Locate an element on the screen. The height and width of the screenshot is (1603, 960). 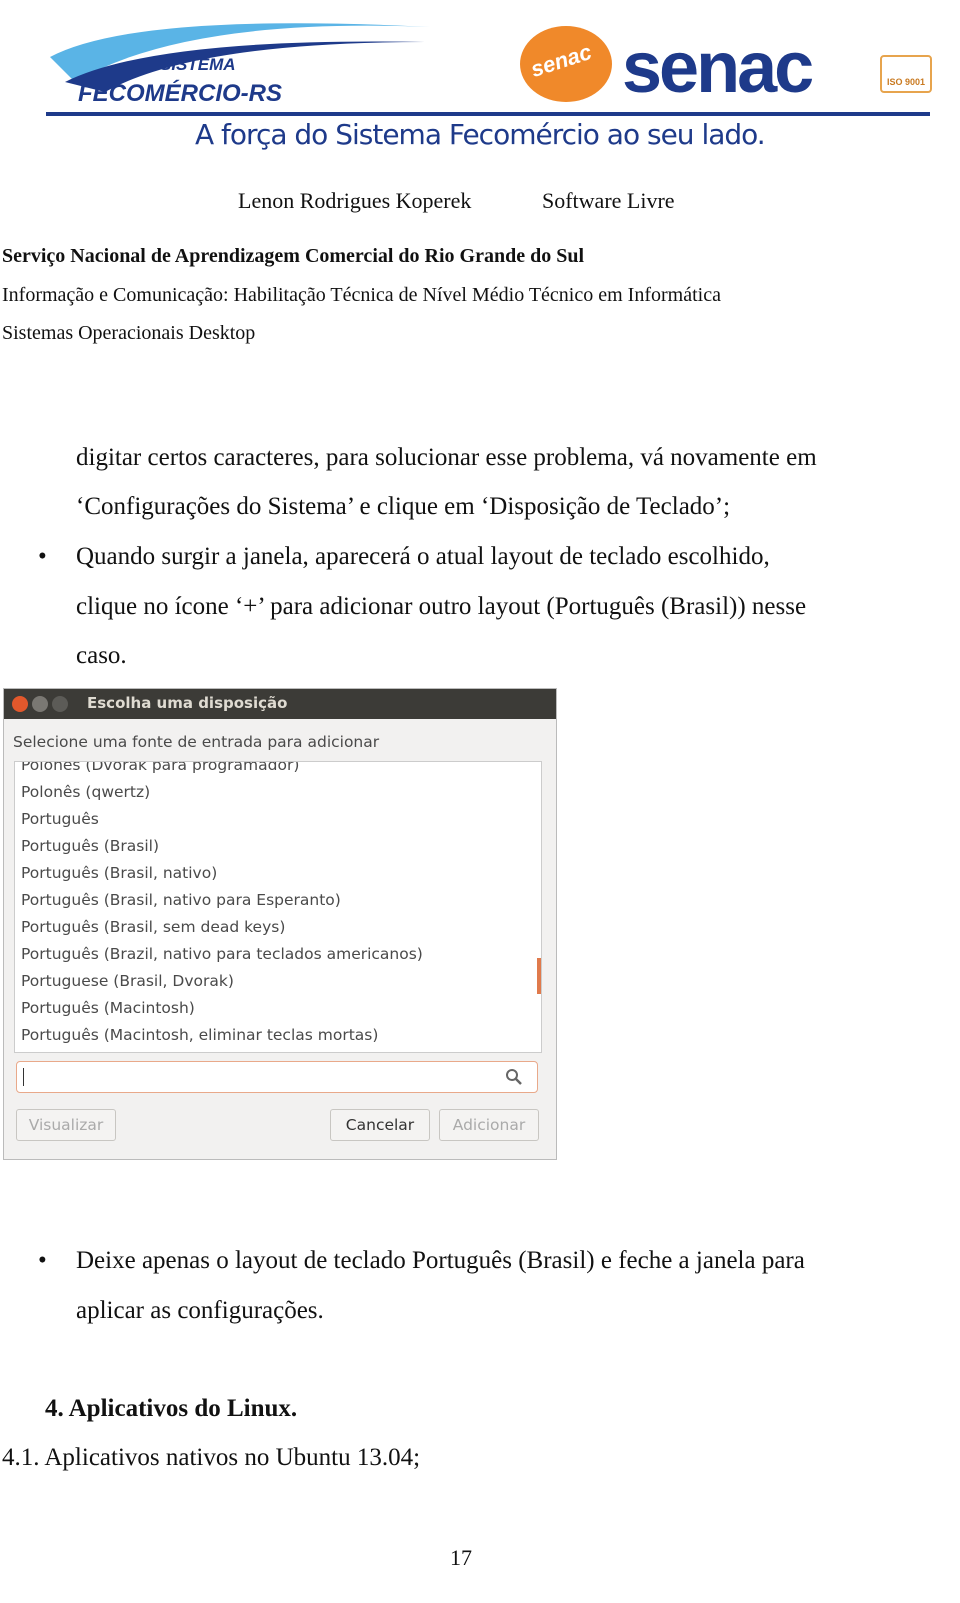
iso-badge: ISO 9001 is located at coordinates (906, 74).